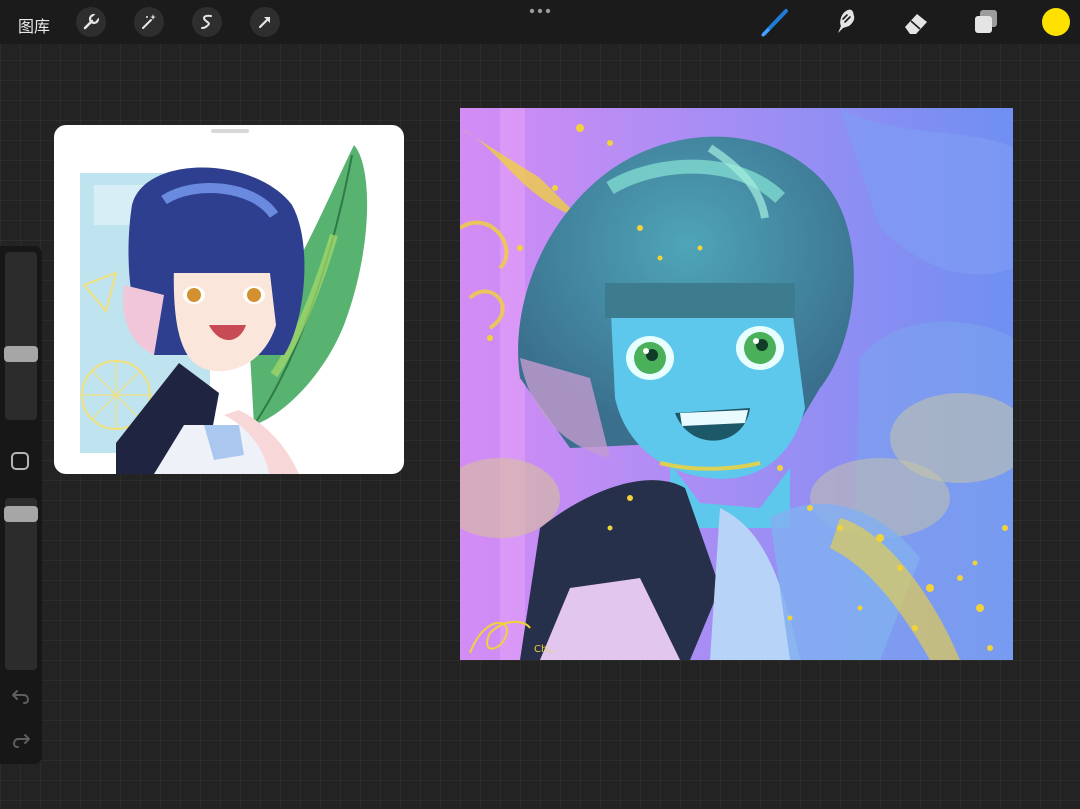 This screenshot has width=1080, height=809. Describe the element at coordinates (21, 513) in the screenshot. I see `opacity-thumb` at that location.